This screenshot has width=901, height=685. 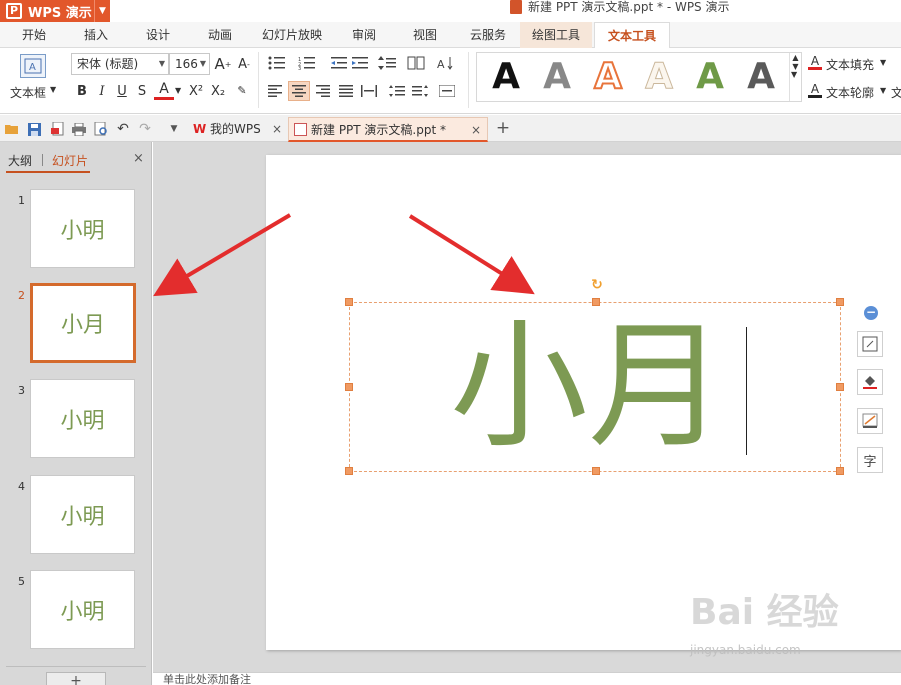 What do you see at coordinates (189, 64) in the screenshot?
I see `font-size-select: 166 ▼` at bounding box center [189, 64].